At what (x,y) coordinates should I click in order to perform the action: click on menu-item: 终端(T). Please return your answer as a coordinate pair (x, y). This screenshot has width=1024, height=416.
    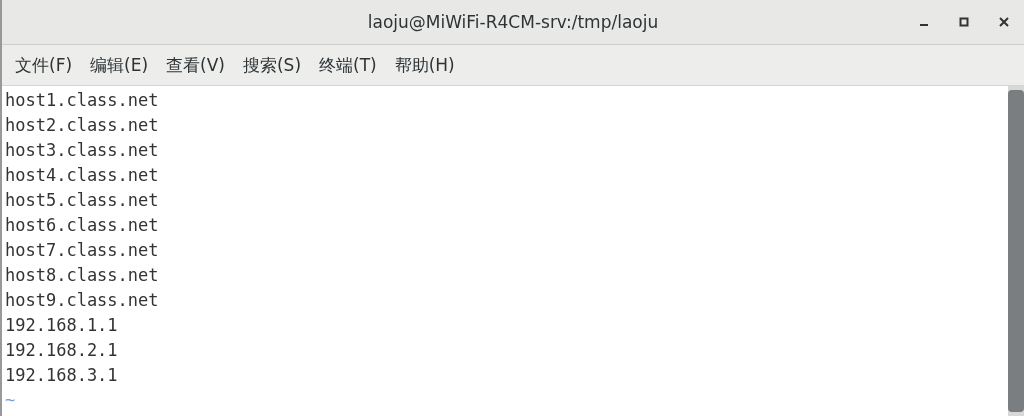
    Looking at the image, I should click on (348, 65).